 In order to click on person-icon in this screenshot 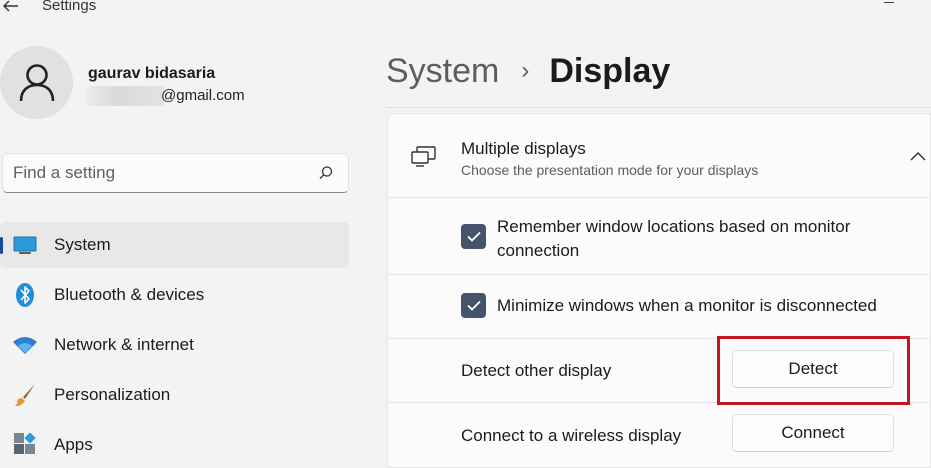, I will do `click(36, 82)`.